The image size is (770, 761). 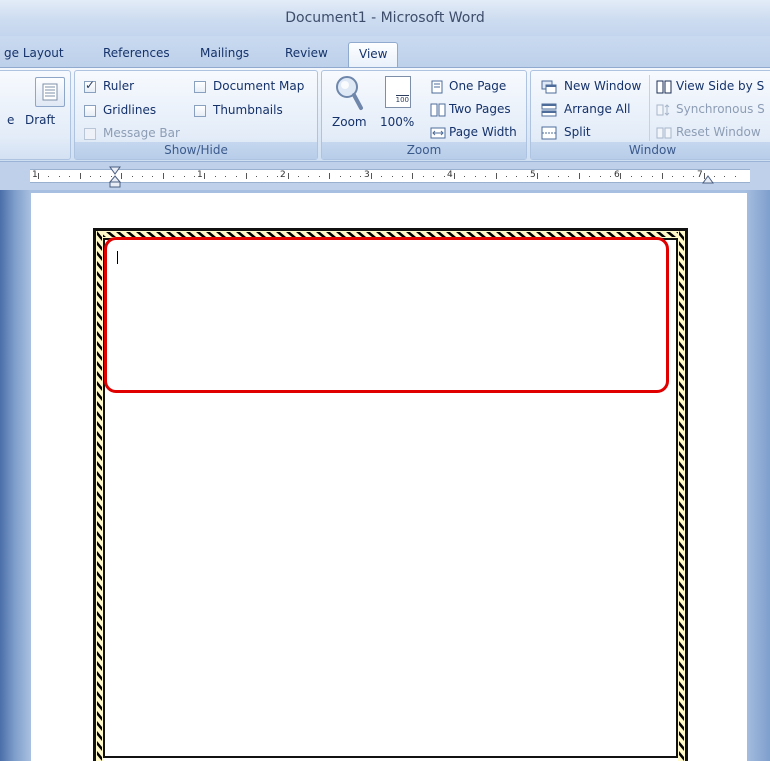 What do you see at coordinates (224, 53) in the screenshot?
I see `tab-mailings: Mailings` at bounding box center [224, 53].